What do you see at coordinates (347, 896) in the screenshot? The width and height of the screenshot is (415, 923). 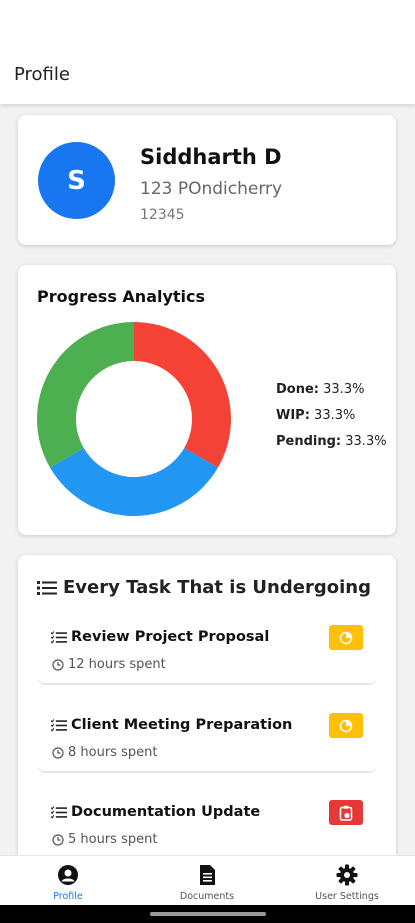 I see `nav-label: User Settings` at bounding box center [347, 896].